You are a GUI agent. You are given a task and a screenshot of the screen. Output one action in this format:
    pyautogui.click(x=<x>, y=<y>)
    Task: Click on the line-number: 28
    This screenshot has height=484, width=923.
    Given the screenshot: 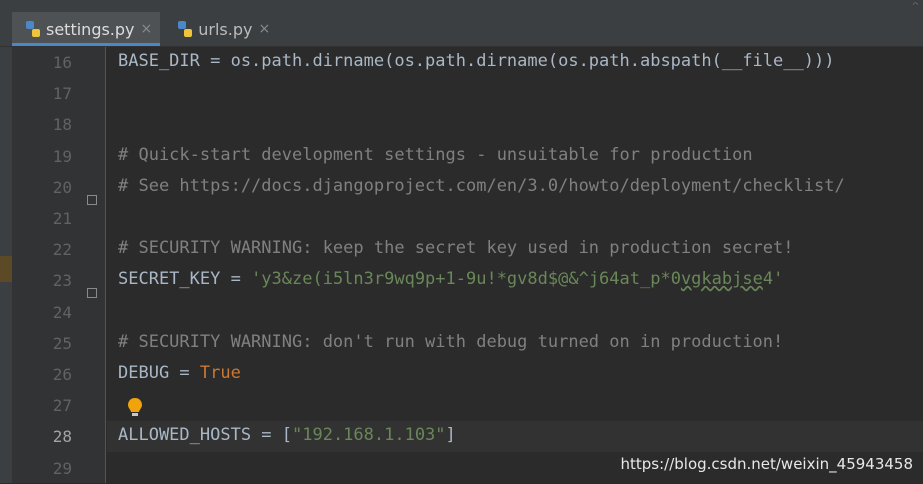 What is the action you would take?
    pyautogui.click(x=62, y=437)
    